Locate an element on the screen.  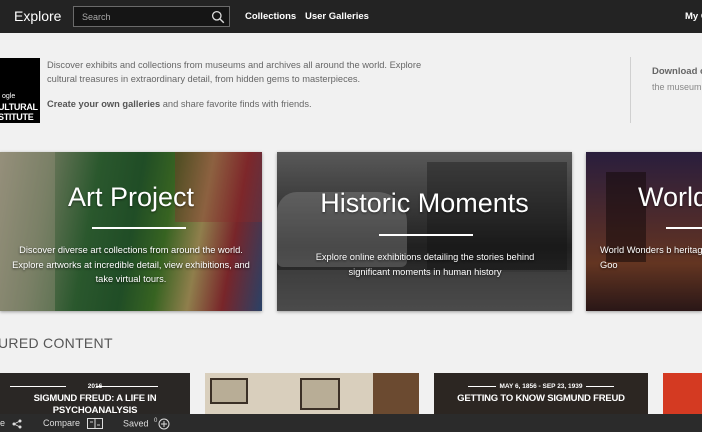
explore-brand-link: Explore is located at coordinates (37, 16).